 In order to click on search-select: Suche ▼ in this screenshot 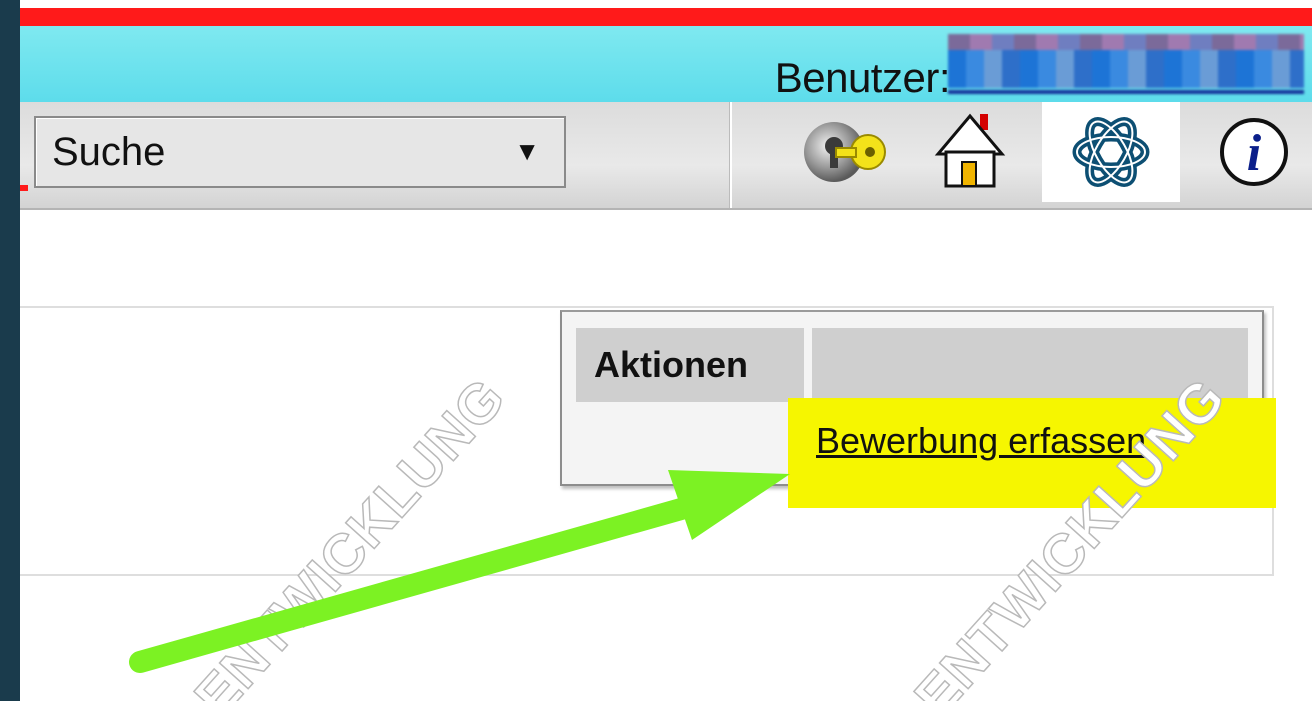, I will do `click(300, 152)`.